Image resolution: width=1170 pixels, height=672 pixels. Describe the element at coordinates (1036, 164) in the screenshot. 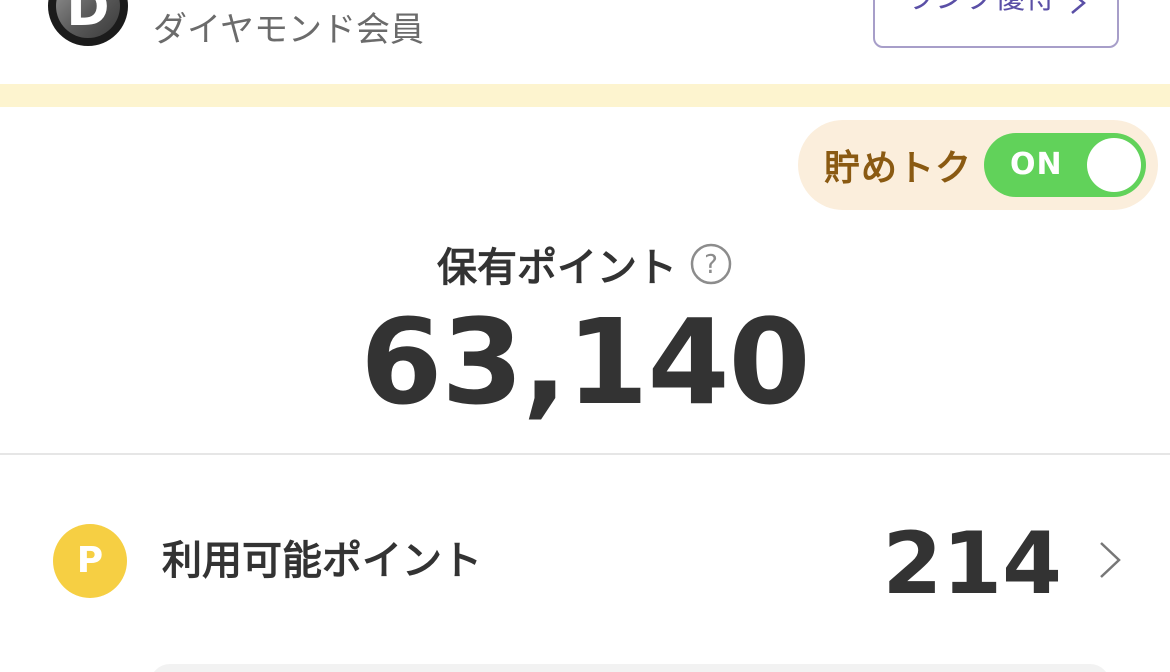

I see `toggle-state-text: ON` at that location.